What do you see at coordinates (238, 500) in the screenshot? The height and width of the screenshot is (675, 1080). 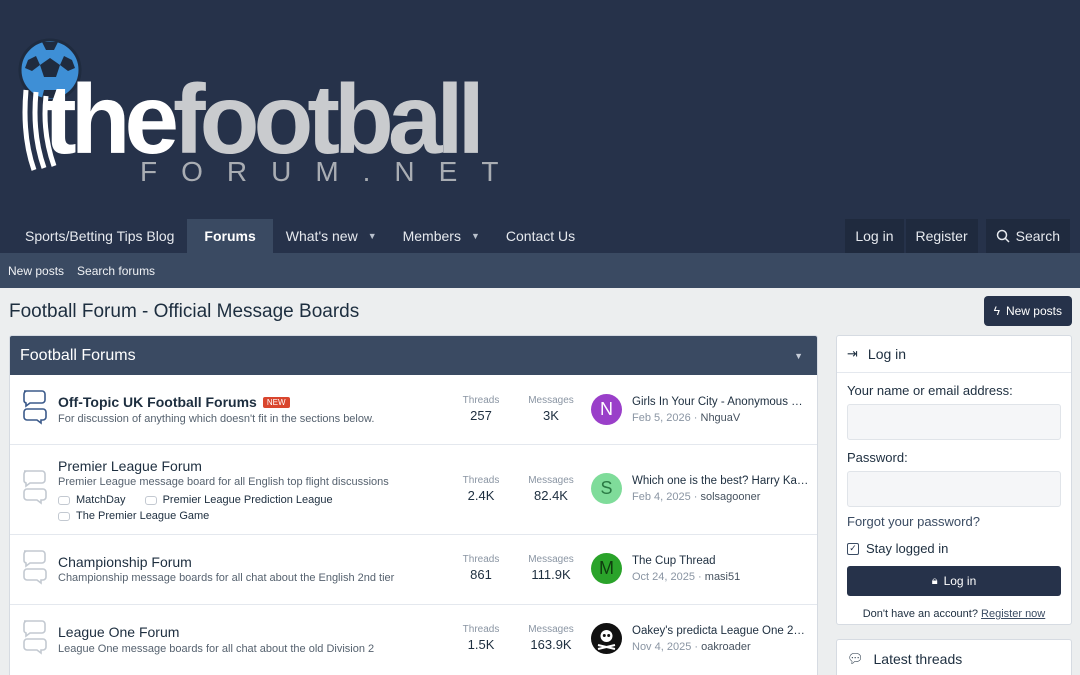 I see `subforum-link: Premier League Prediction League` at bounding box center [238, 500].